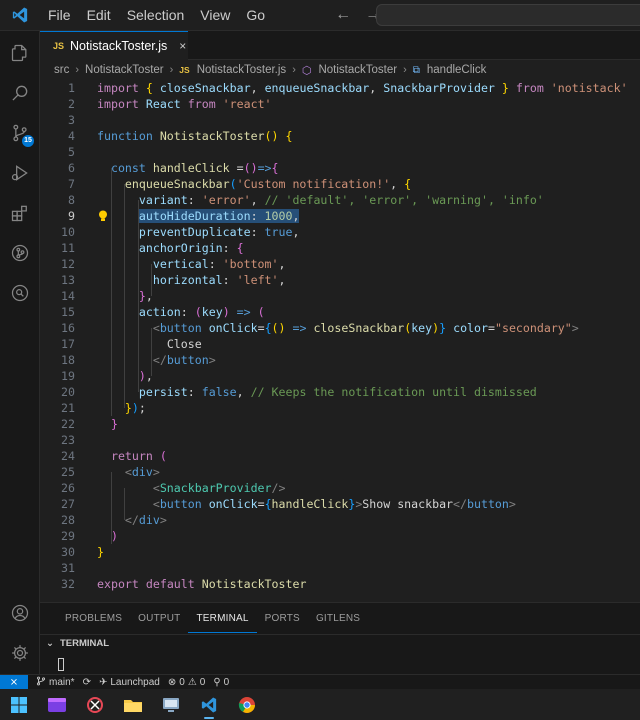  What do you see at coordinates (99, 15) in the screenshot?
I see `menu-edit: Edit` at bounding box center [99, 15].